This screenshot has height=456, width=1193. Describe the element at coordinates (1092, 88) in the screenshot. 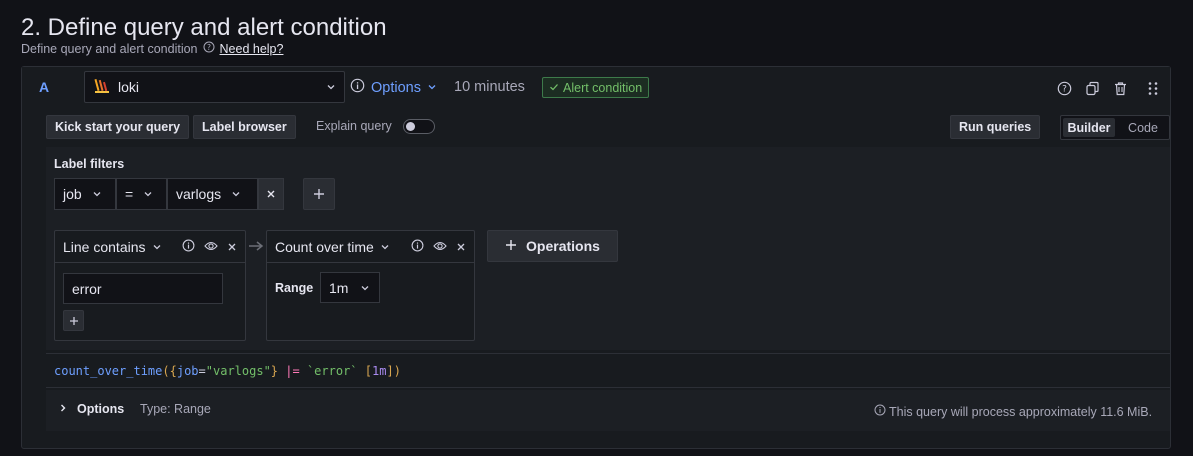

I see `duplicate-icon` at that location.